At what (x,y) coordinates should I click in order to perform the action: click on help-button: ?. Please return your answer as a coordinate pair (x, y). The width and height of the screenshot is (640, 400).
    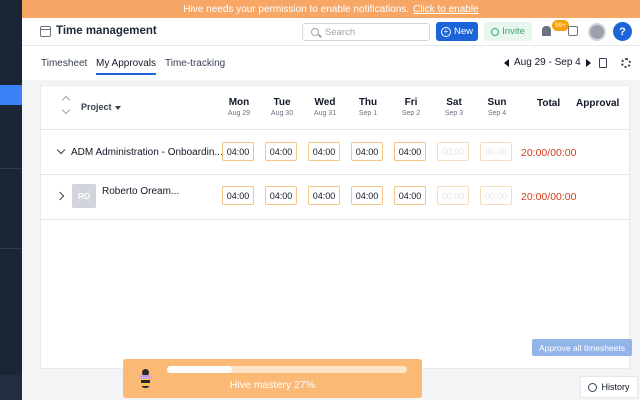
    Looking at the image, I should click on (622, 31).